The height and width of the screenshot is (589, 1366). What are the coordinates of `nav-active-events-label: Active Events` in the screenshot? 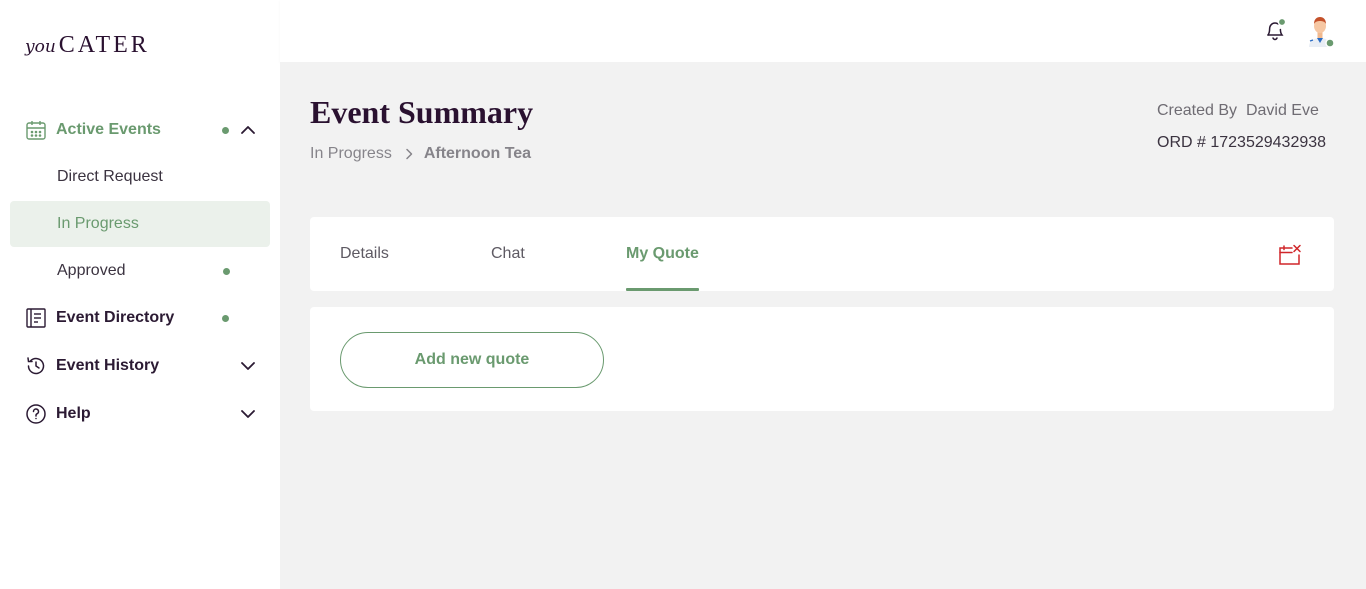 It's located at (108, 129).